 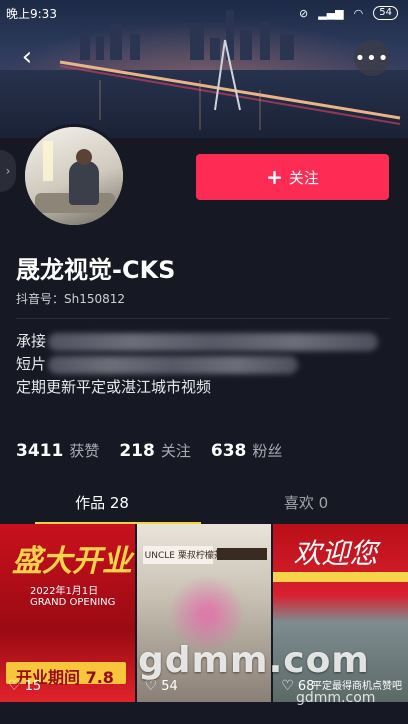 What do you see at coordinates (303, 177) in the screenshot?
I see `follow-button-label: 关注` at bounding box center [303, 177].